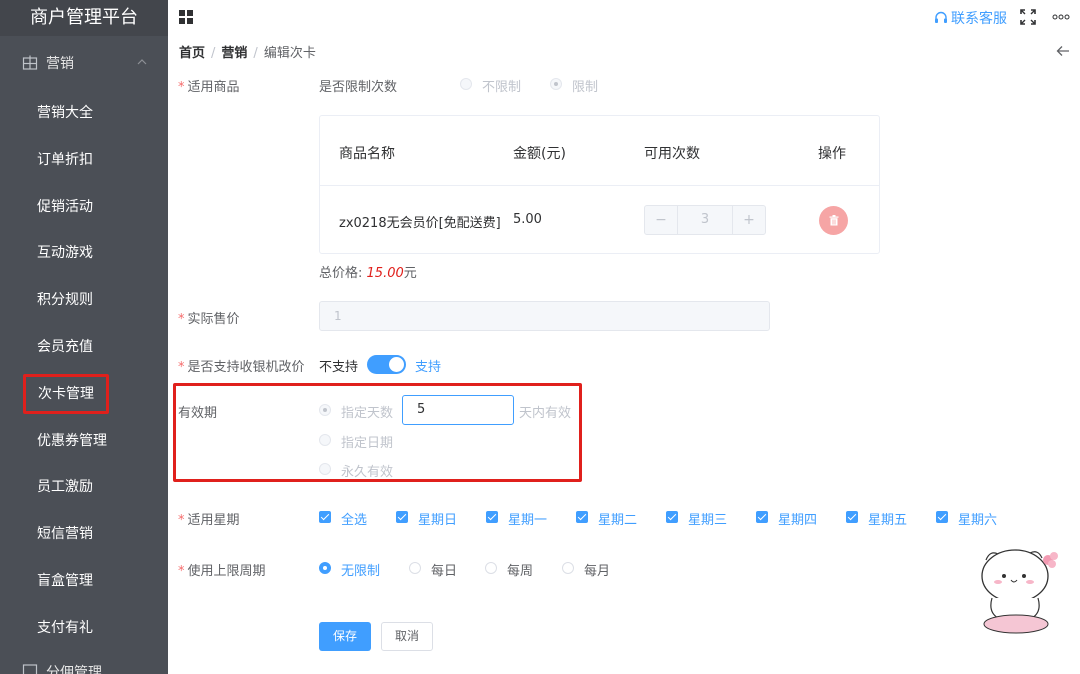 The height and width of the screenshot is (674, 1080). I want to click on breadcrumb-current: 编辑次卡, so click(289, 53).